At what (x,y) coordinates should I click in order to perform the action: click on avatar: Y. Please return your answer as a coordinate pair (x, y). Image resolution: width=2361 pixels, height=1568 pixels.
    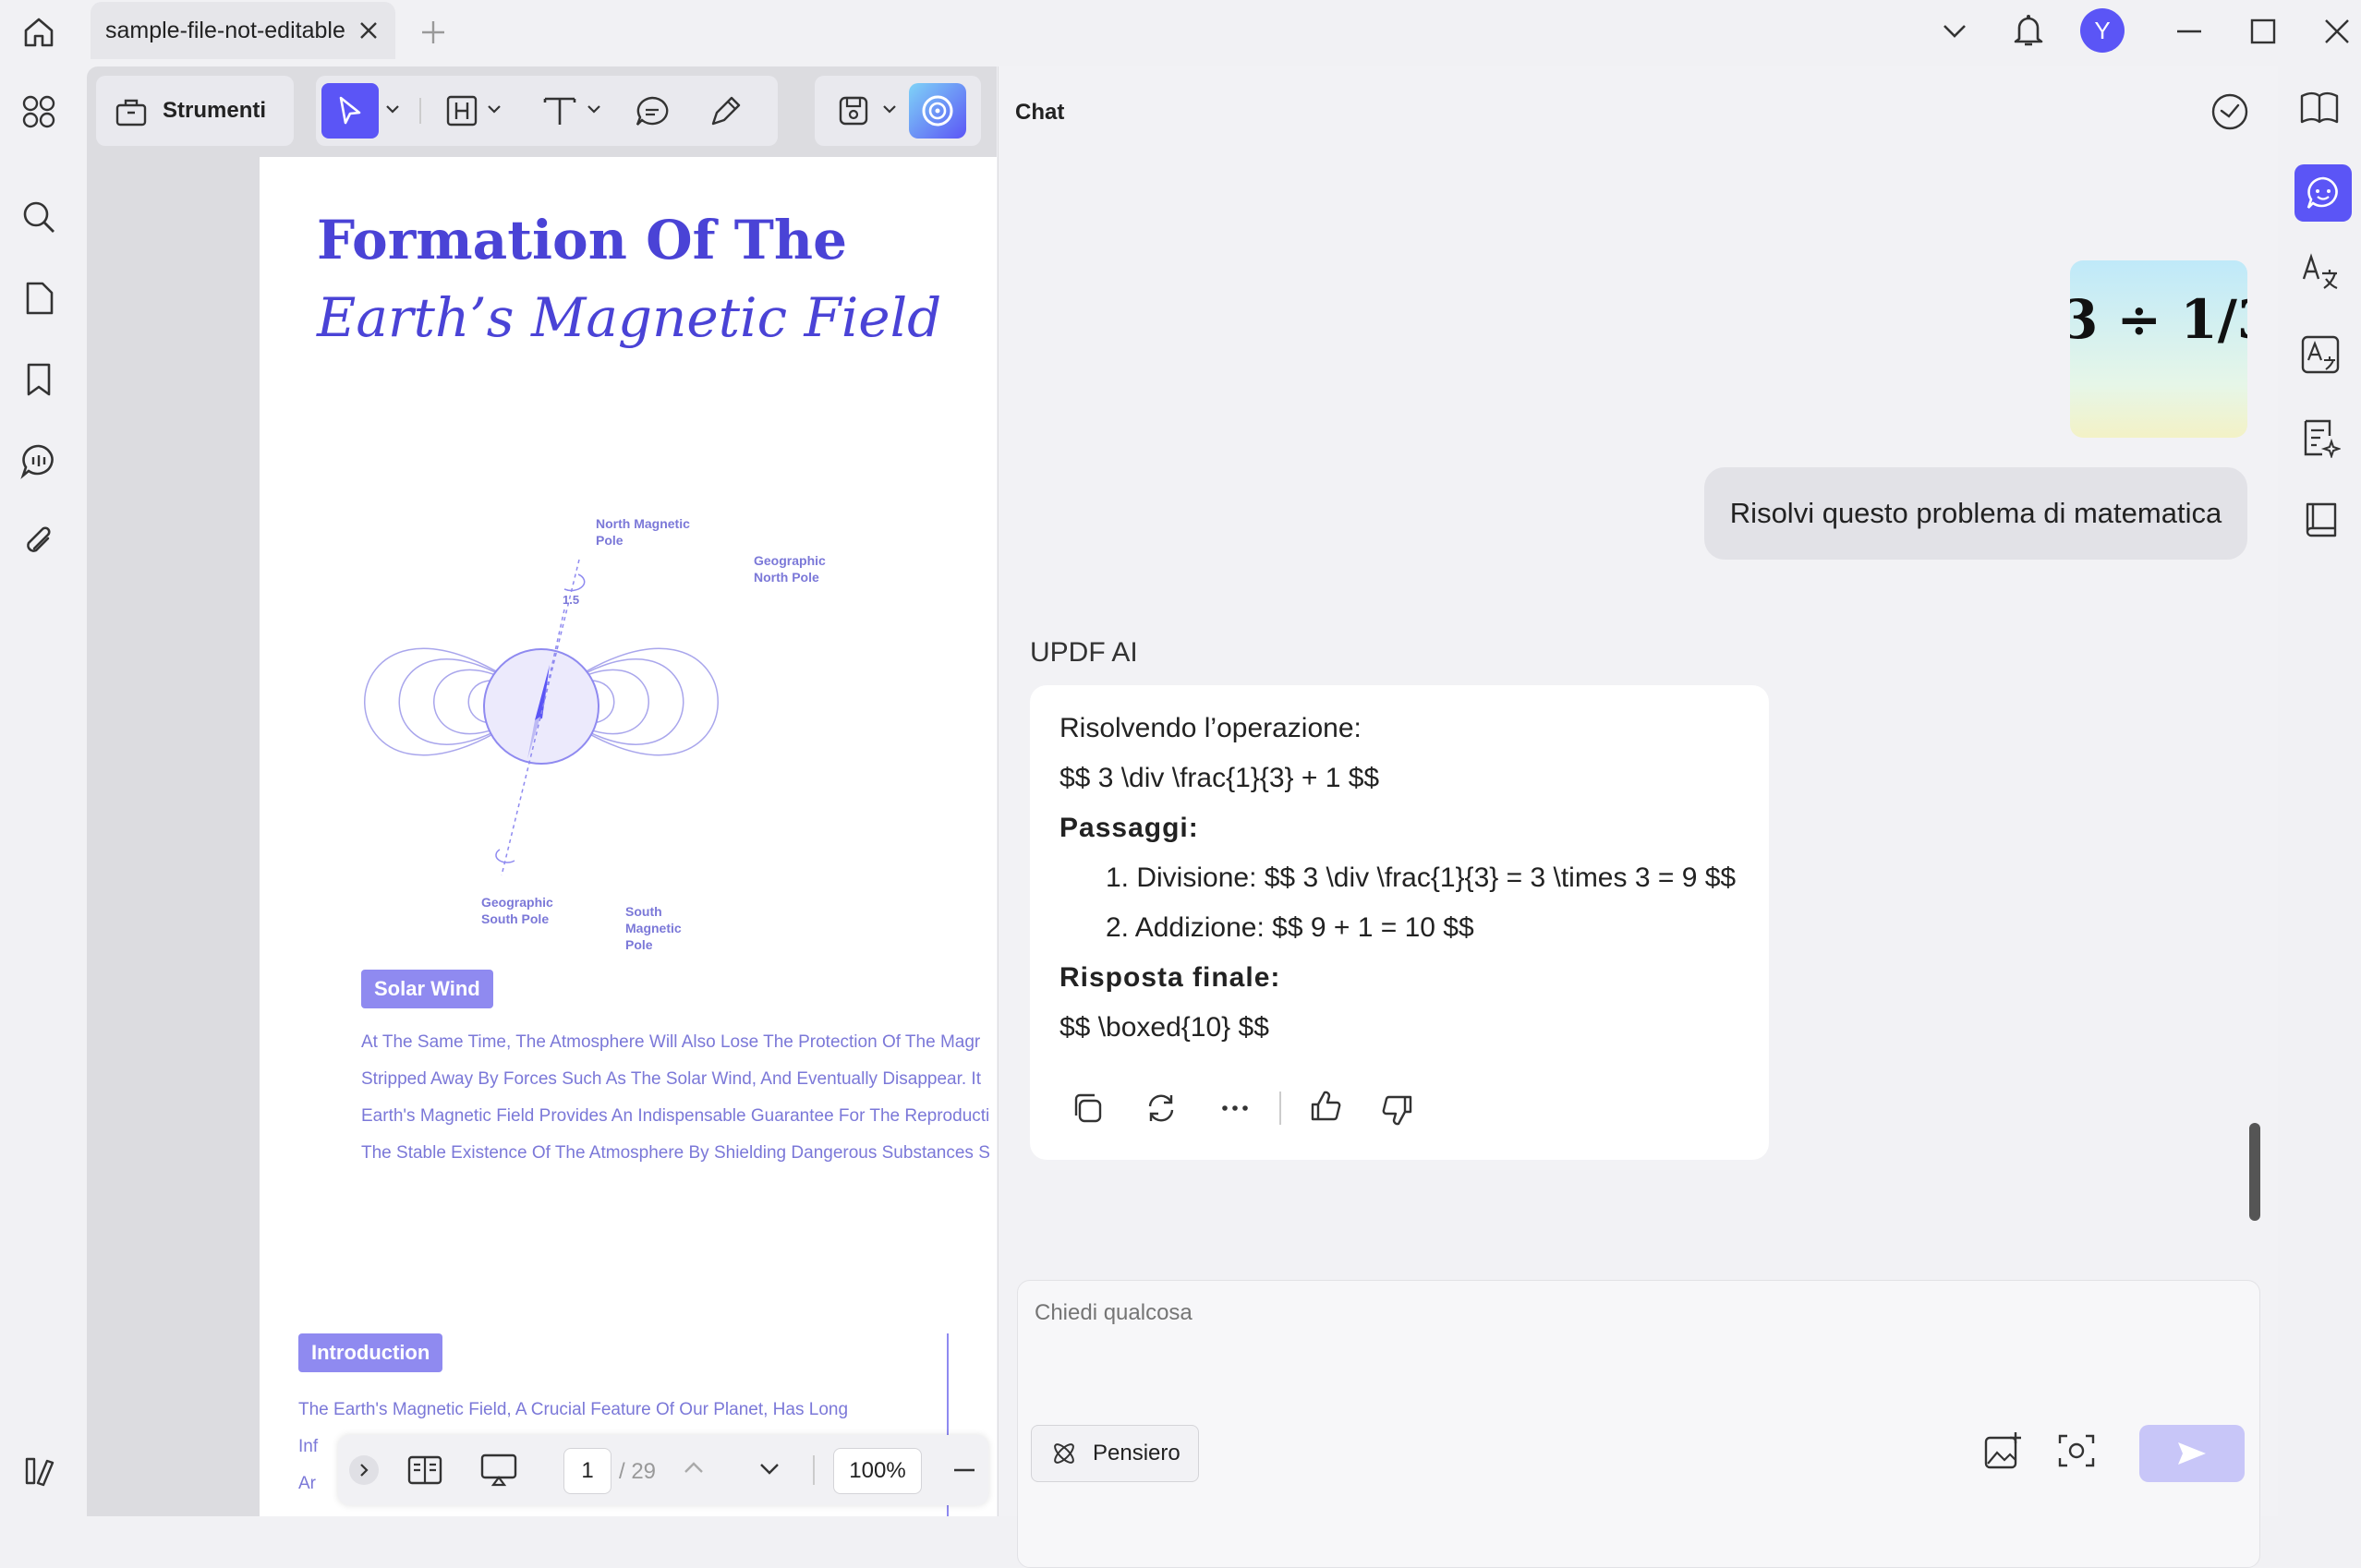
    Looking at the image, I should click on (2102, 30).